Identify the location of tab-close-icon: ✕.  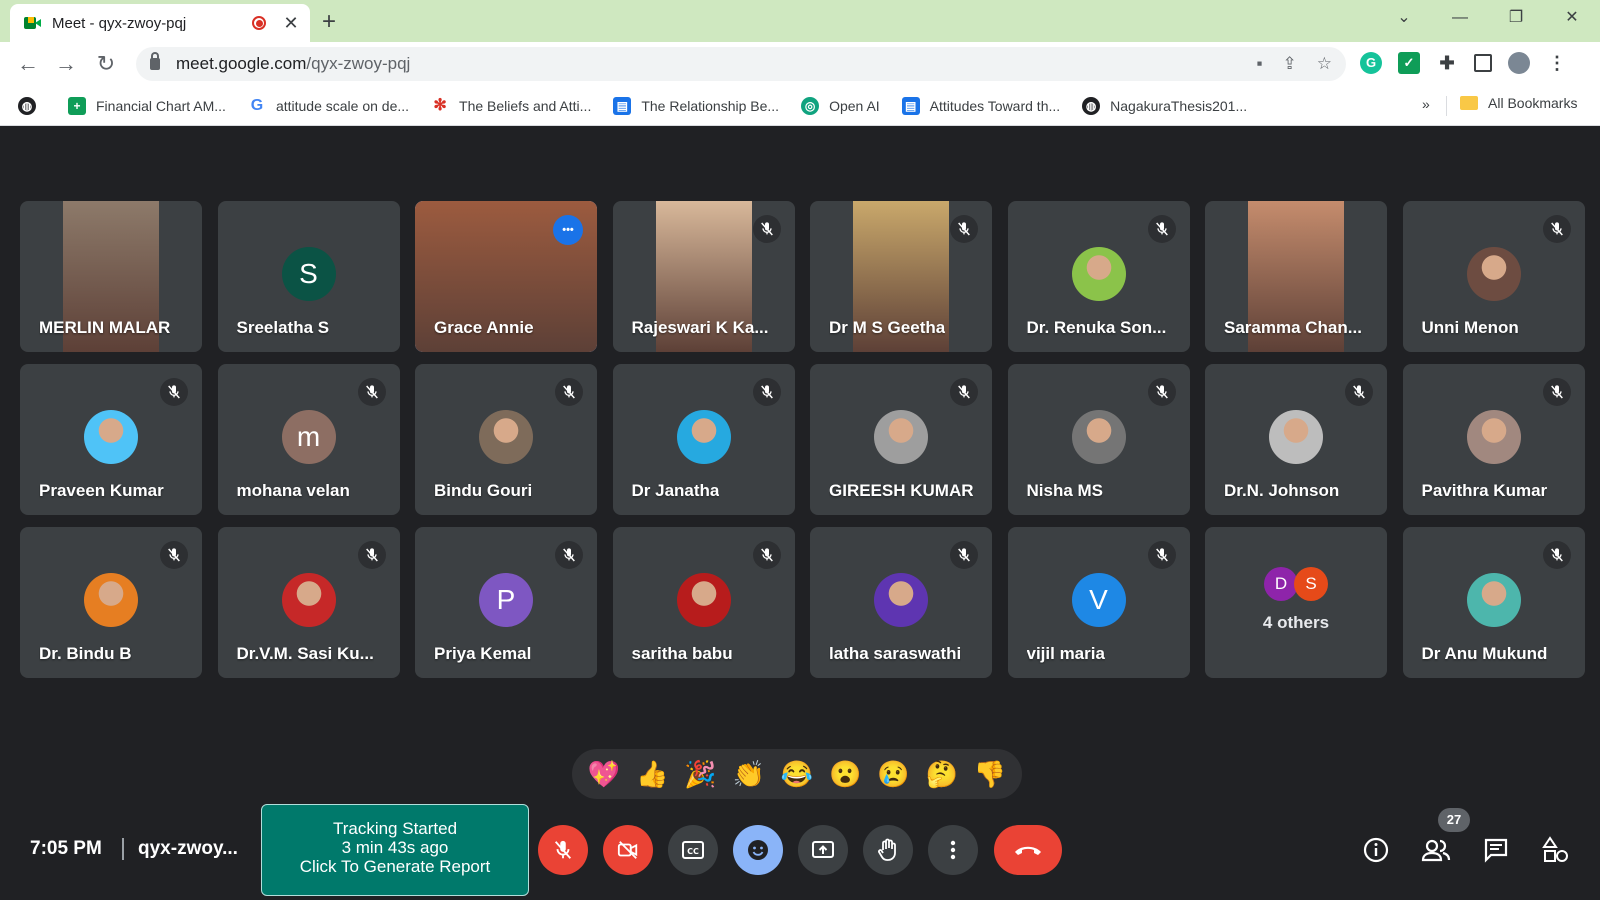
(291, 23).